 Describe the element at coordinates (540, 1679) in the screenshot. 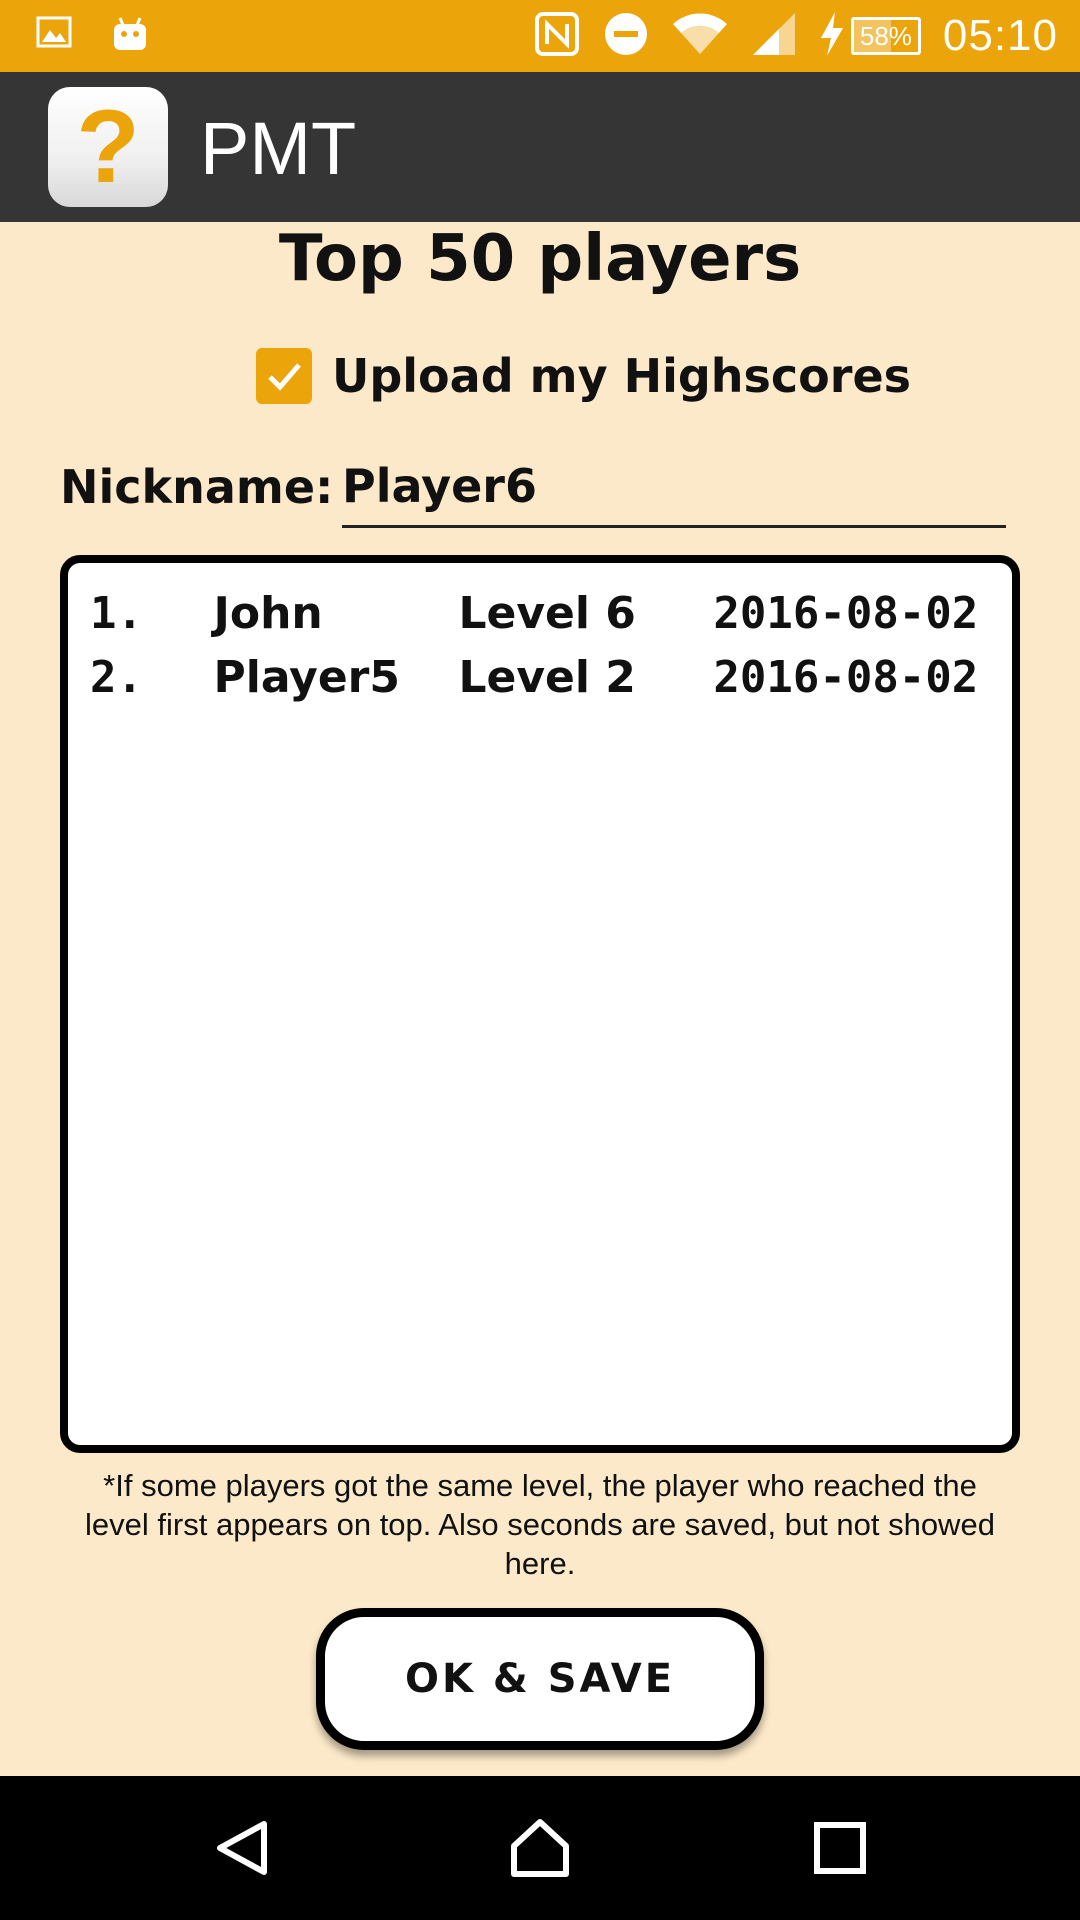

I see `ok-save-button: OK & SAVE` at that location.